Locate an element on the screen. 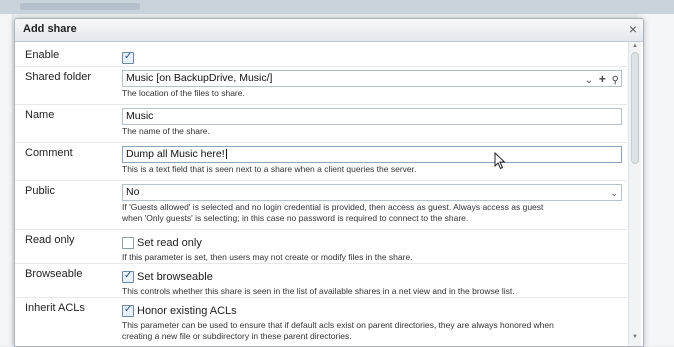 The height and width of the screenshot is (347, 674). read-only-checkbox is located at coordinates (128, 242).